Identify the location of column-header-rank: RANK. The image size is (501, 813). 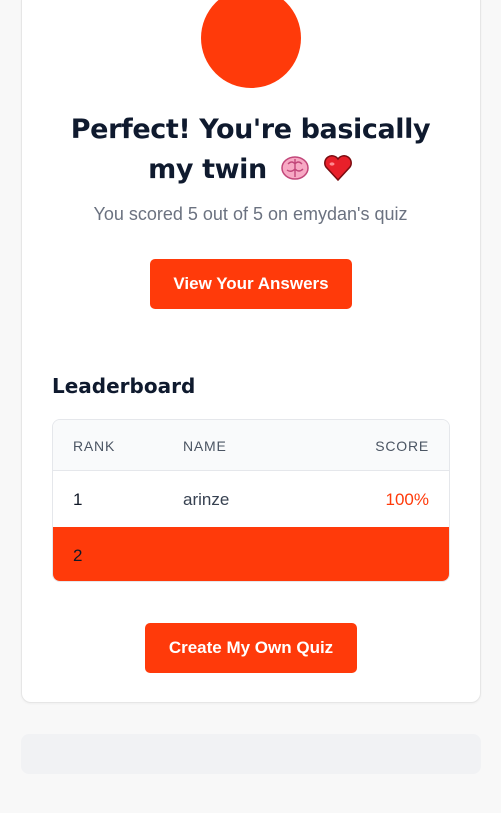
(94, 446).